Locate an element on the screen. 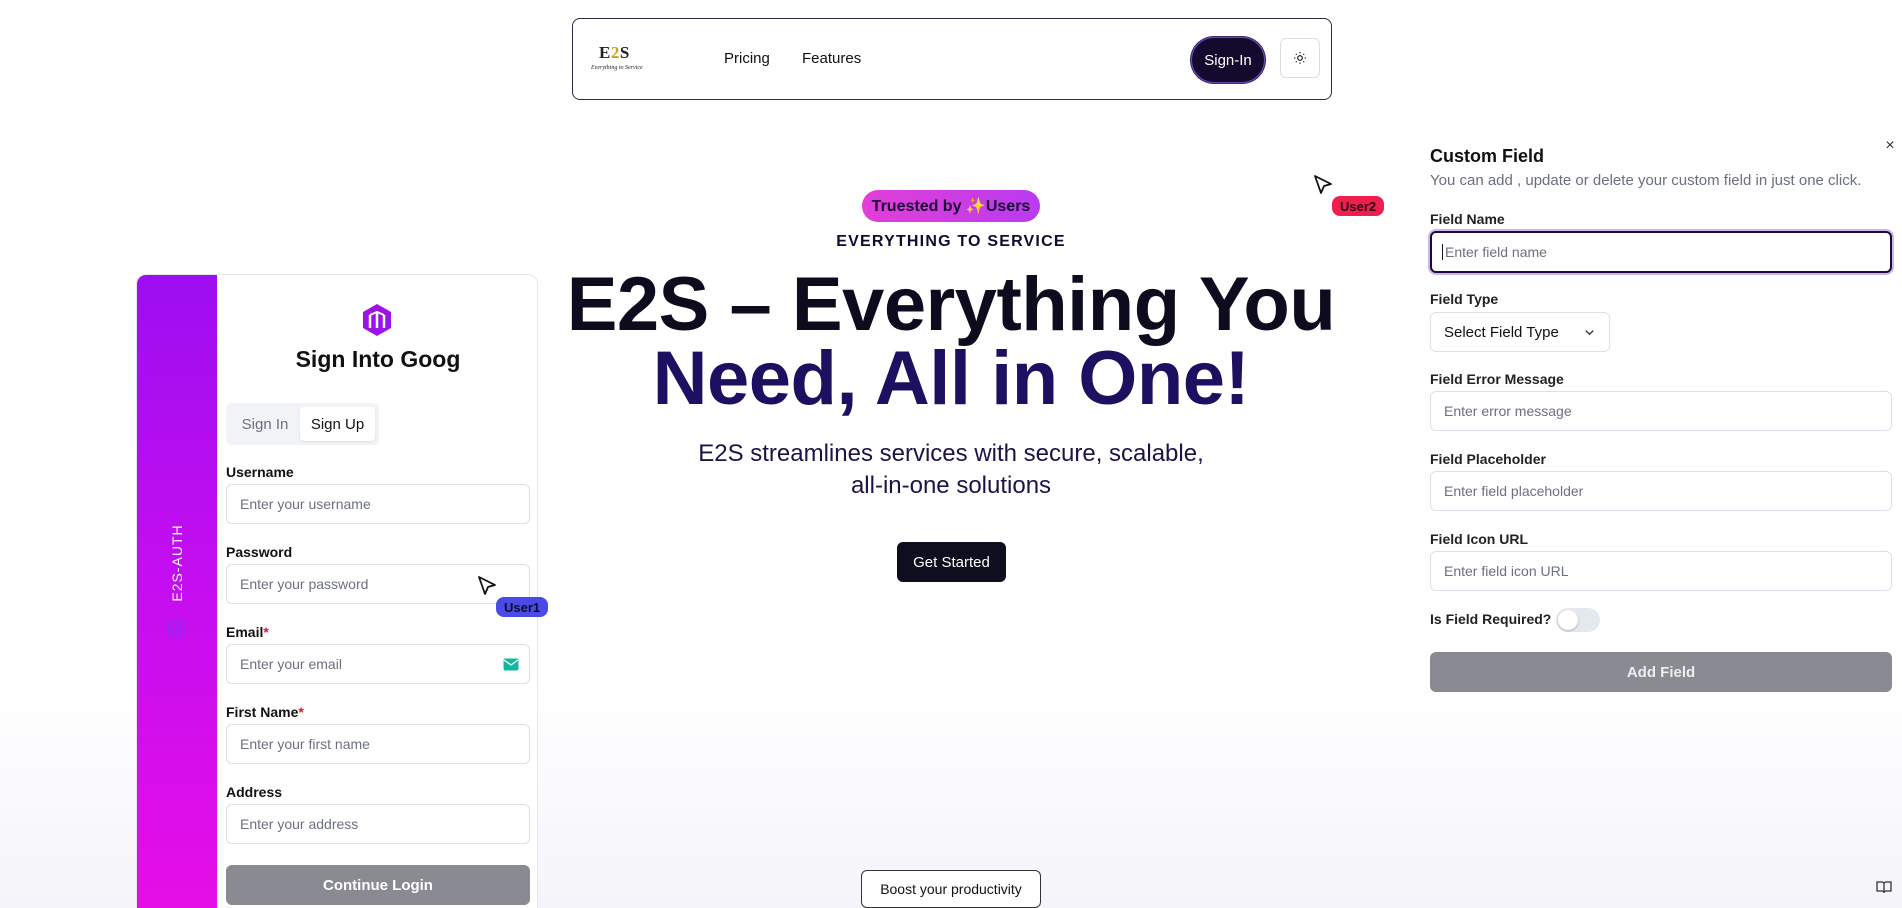 The width and height of the screenshot is (1902, 908). auth-card-strip: E2S-AUTH is located at coordinates (177, 591).